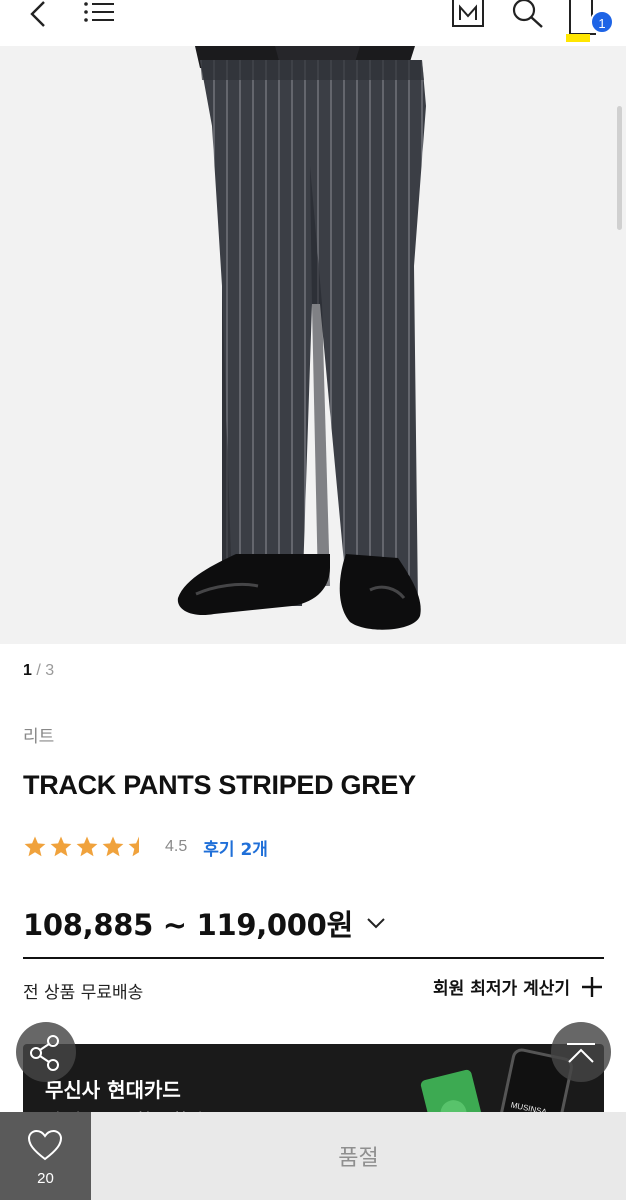 This screenshot has width=626, height=1200. I want to click on search-icon, so click(528, 15).